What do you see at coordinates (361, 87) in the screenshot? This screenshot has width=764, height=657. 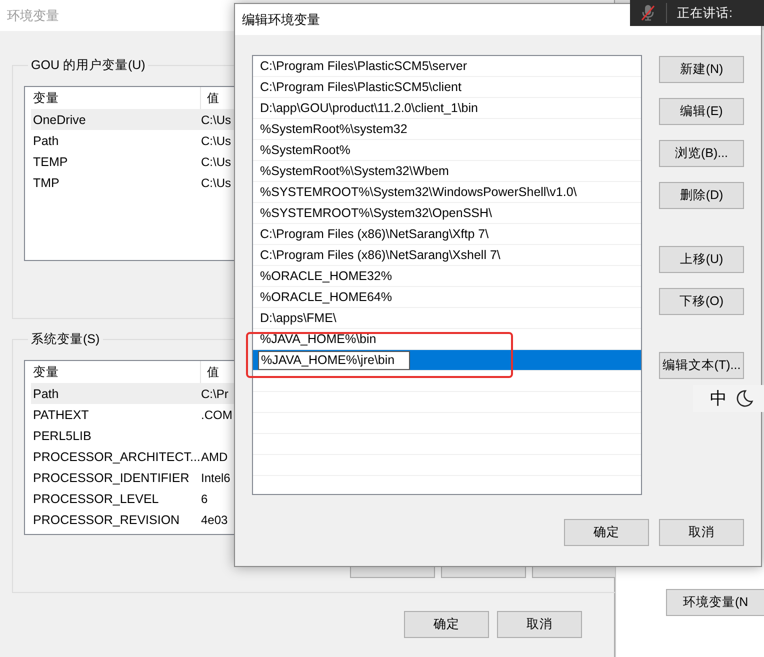 I see `path-text: C:\Program Files\PlasticSCM5\client` at bounding box center [361, 87].